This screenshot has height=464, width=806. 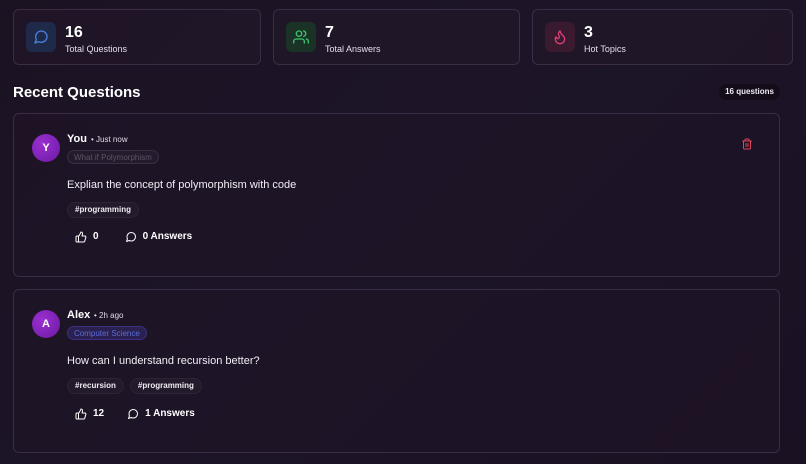 I want to click on chat-bubble-icon, so click(x=41, y=37).